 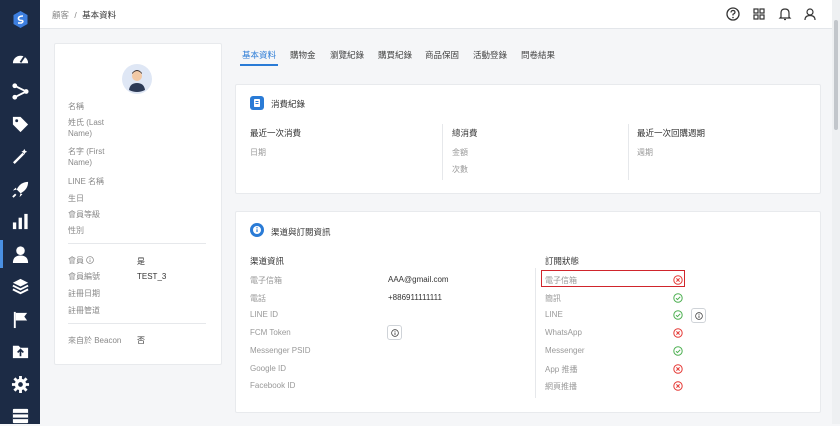 What do you see at coordinates (141, 340) in the screenshot?
I see `profile-value-beacon: 否` at bounding box center [141, 340].